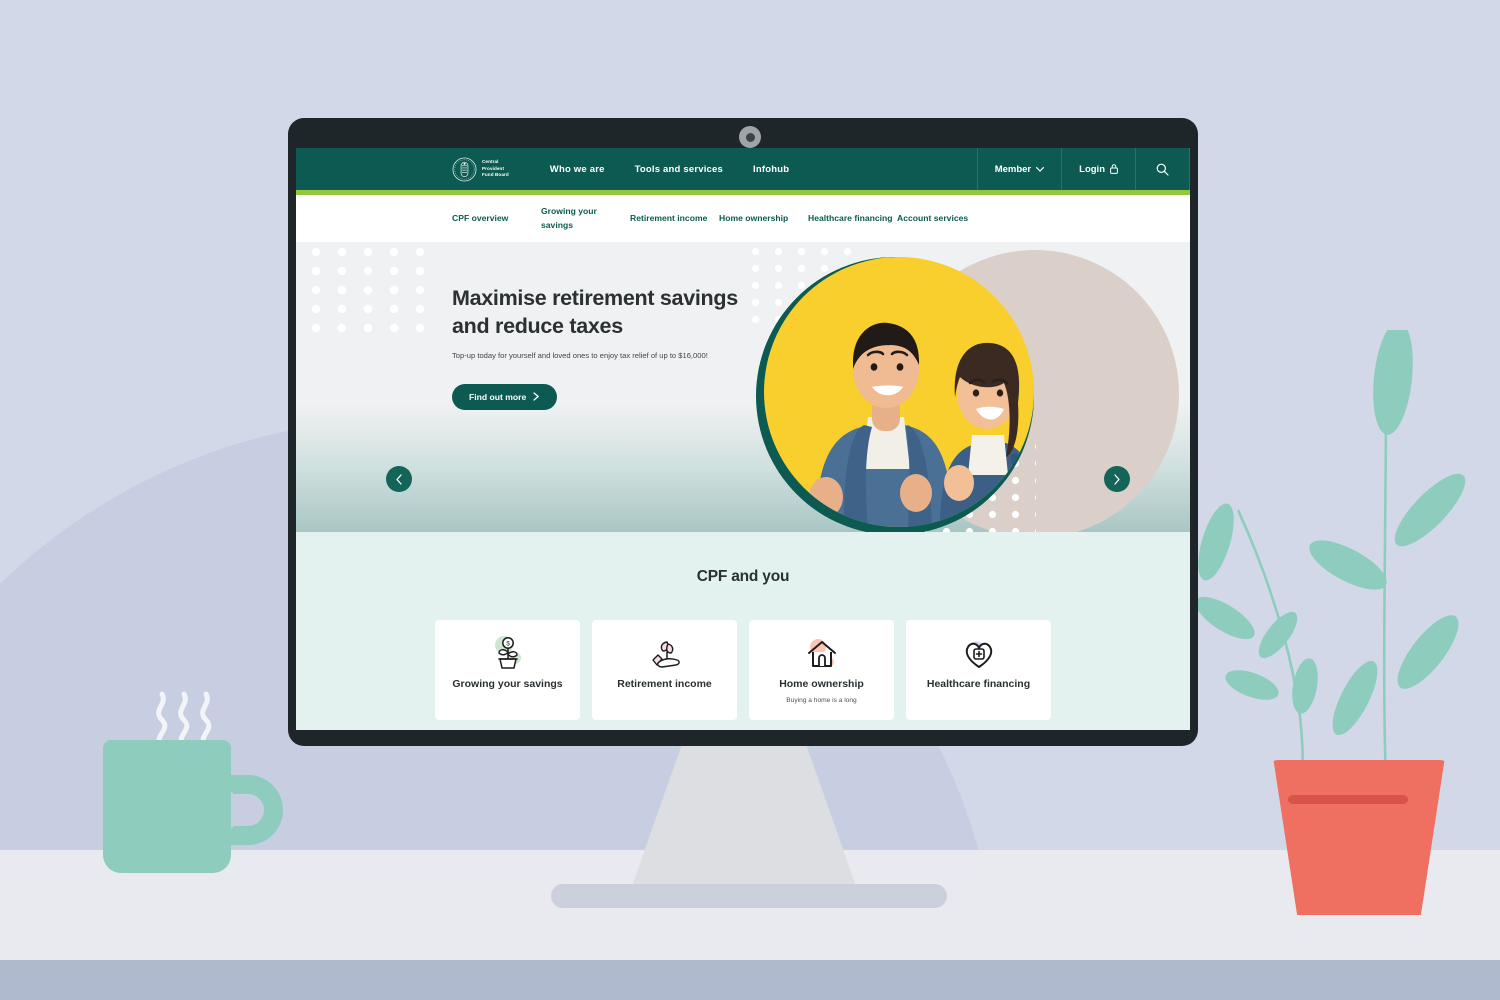 This screenshot has height=1000, width=1500. I want to click on webcam-icon, so click(750, 137).